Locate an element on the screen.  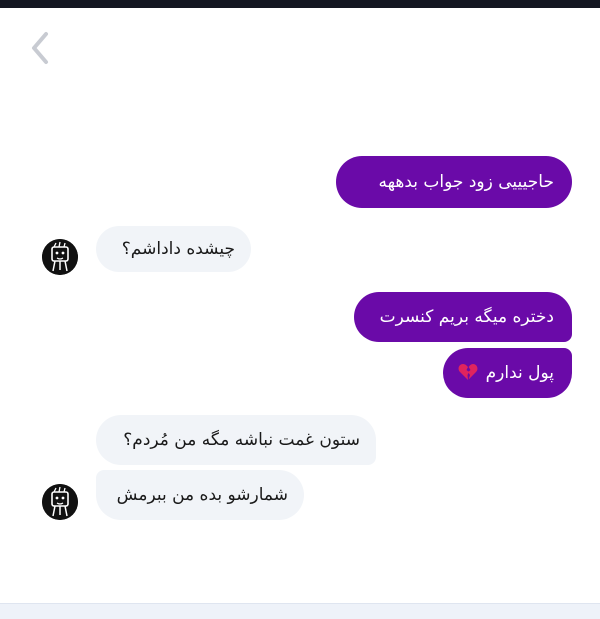
composer-strip is located at coordinates (300, 611).